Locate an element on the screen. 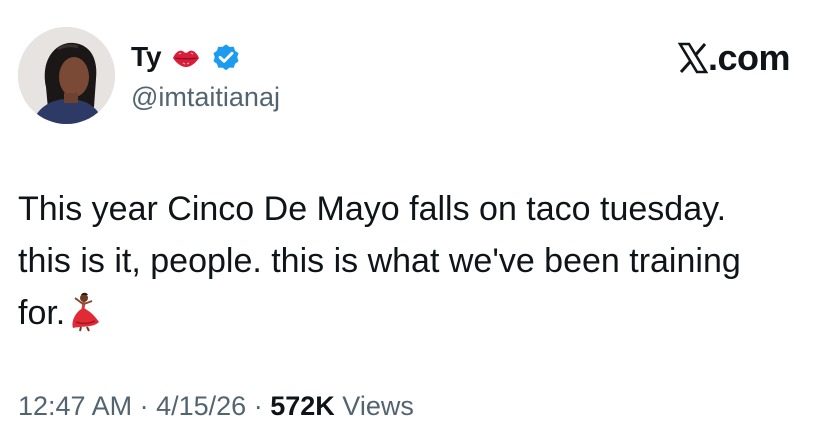  kiss-lips-icon is located at coordinates (186, 57).